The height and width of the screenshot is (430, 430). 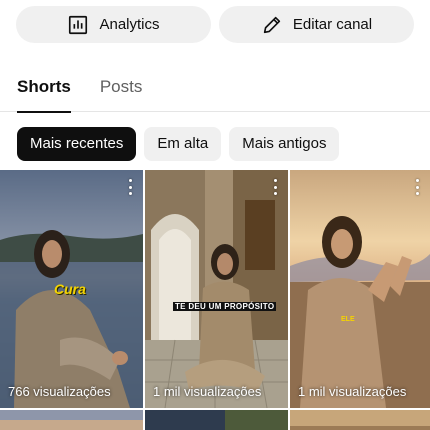 I want to click on channel-tabs: Shorts Posts, so click(x=215, y=87).